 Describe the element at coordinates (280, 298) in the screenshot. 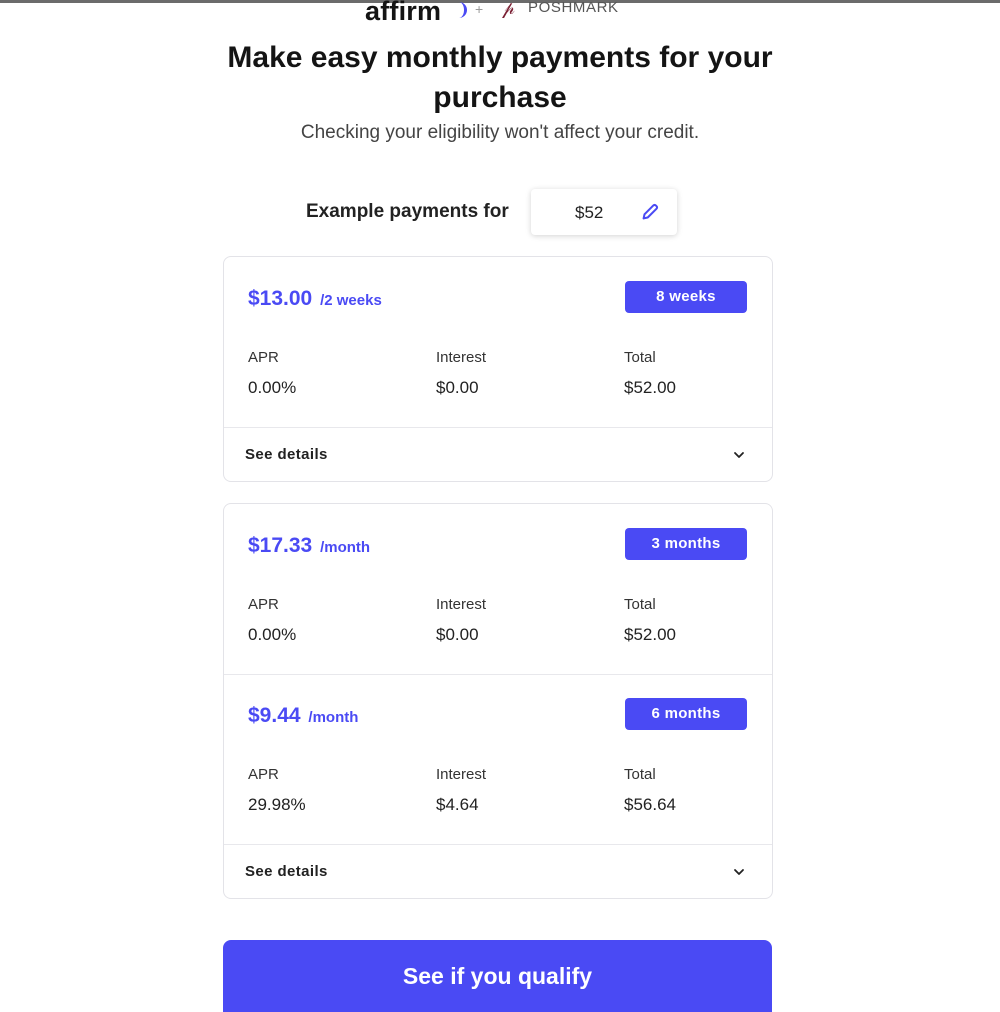

I see `plan-amount: $13.00` at that location.